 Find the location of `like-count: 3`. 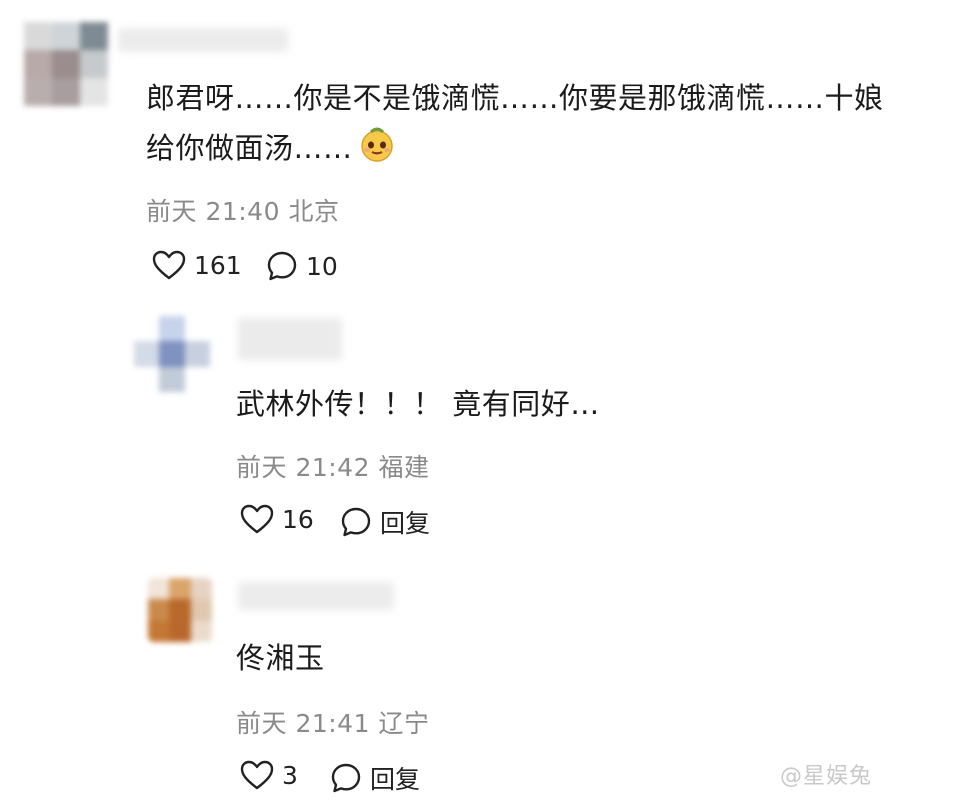

like-count: 3 is located at coordinates (290, 775).